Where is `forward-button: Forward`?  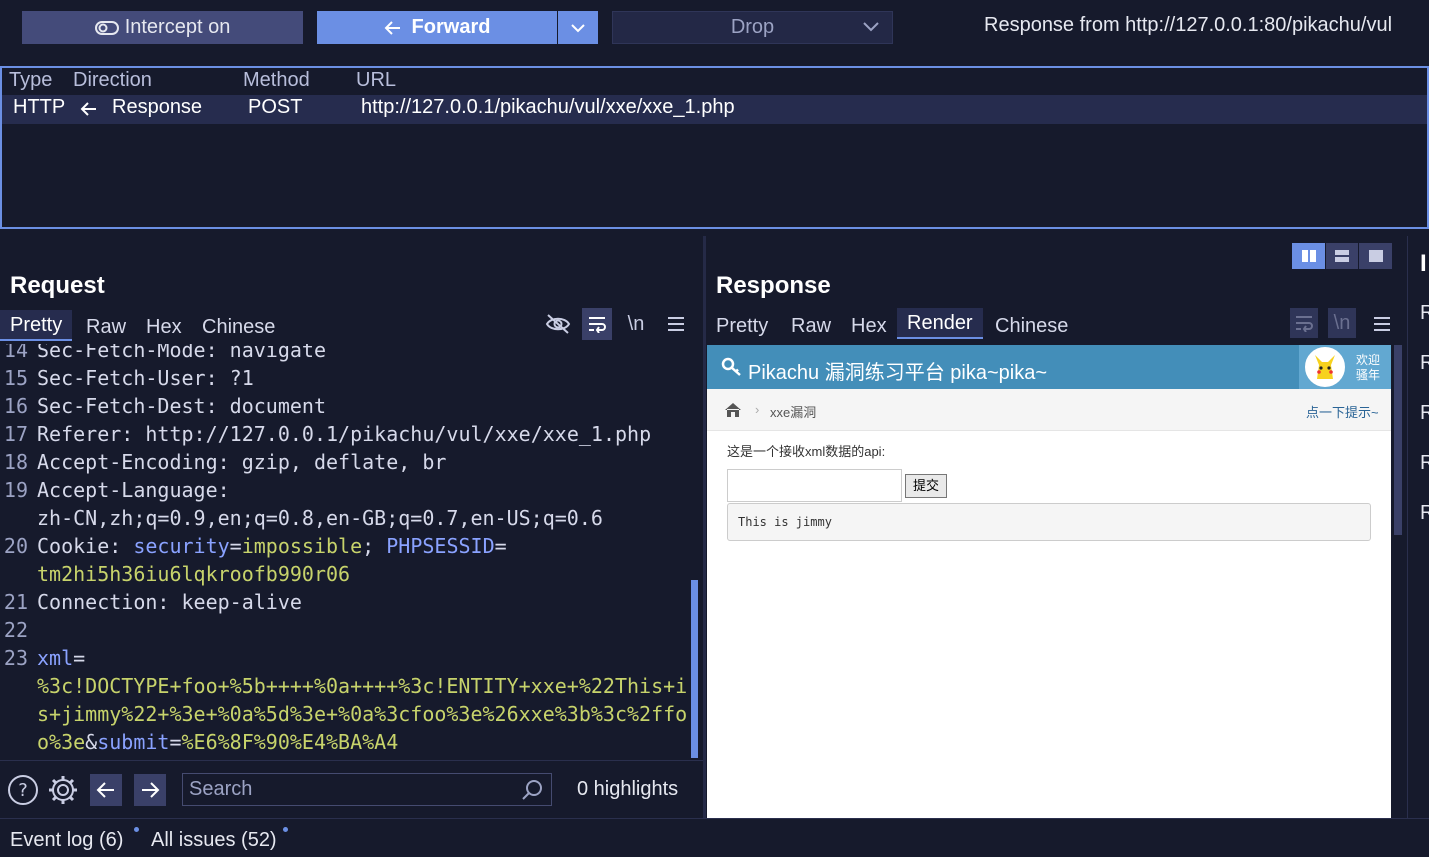
forward-button: Forward is located at coordinates (437, 27).